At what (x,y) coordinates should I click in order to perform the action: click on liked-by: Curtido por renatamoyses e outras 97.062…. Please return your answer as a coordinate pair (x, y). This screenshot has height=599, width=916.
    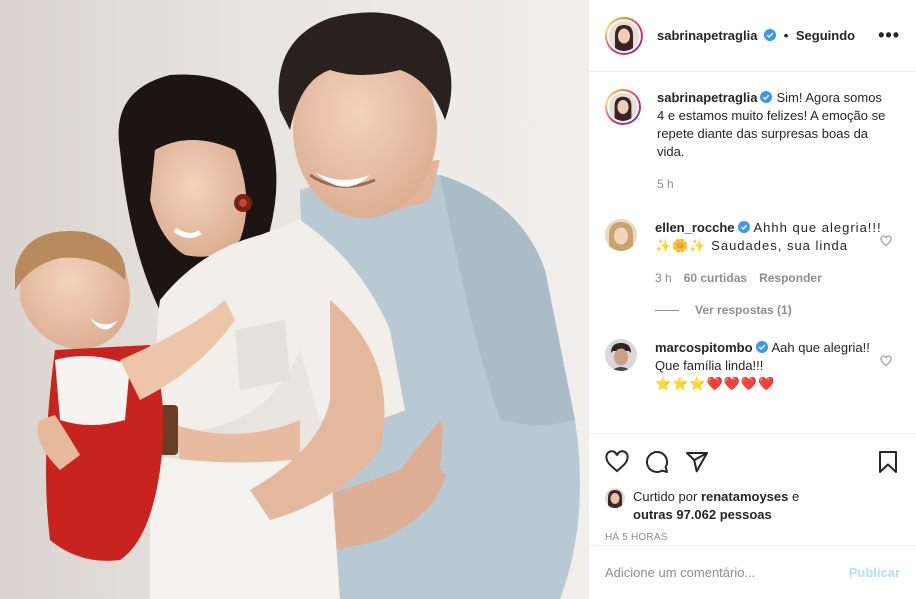
    Looking at the image, I should click on (752, 506).